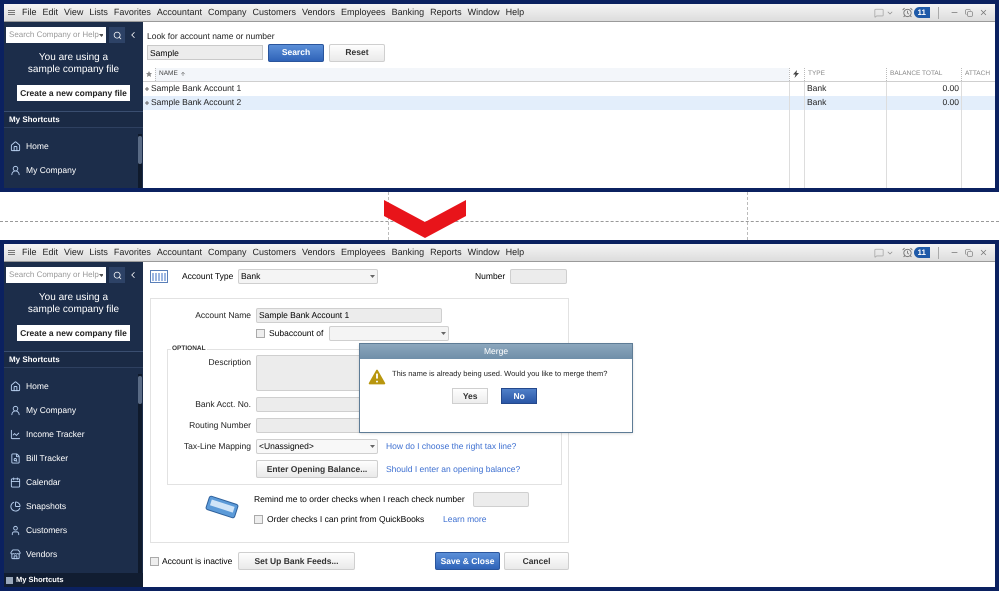  What do you see at coordinates (71, 434) in the screenshot?
I see `shortcut-item: Income Tracker` at bounding box center [71, 434].